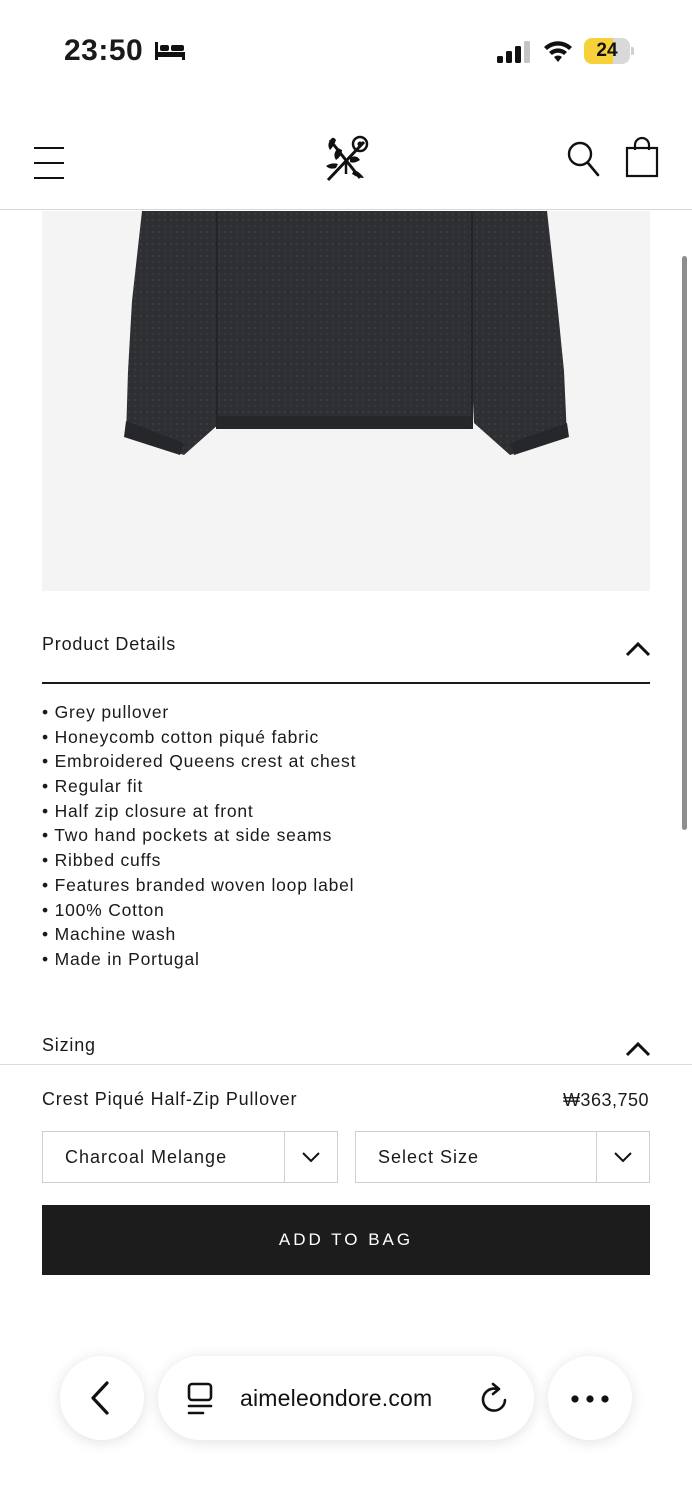 The height and width of the screenshot is (1500, 692). Describe the element at coordinates (336, 1398) in the screenshot. I see `url-text: aimeleondore.com` at that location.